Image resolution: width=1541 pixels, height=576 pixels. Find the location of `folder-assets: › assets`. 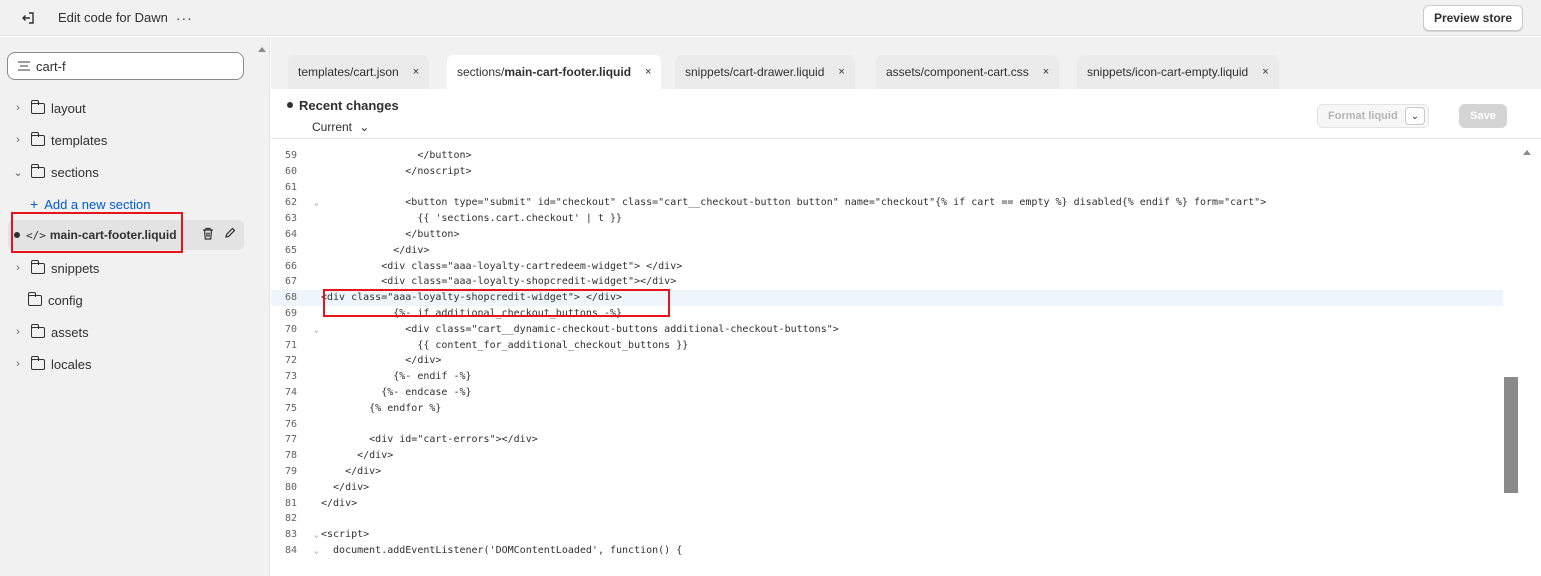

folder-assets: › assets is located at coordinates (131, 332).